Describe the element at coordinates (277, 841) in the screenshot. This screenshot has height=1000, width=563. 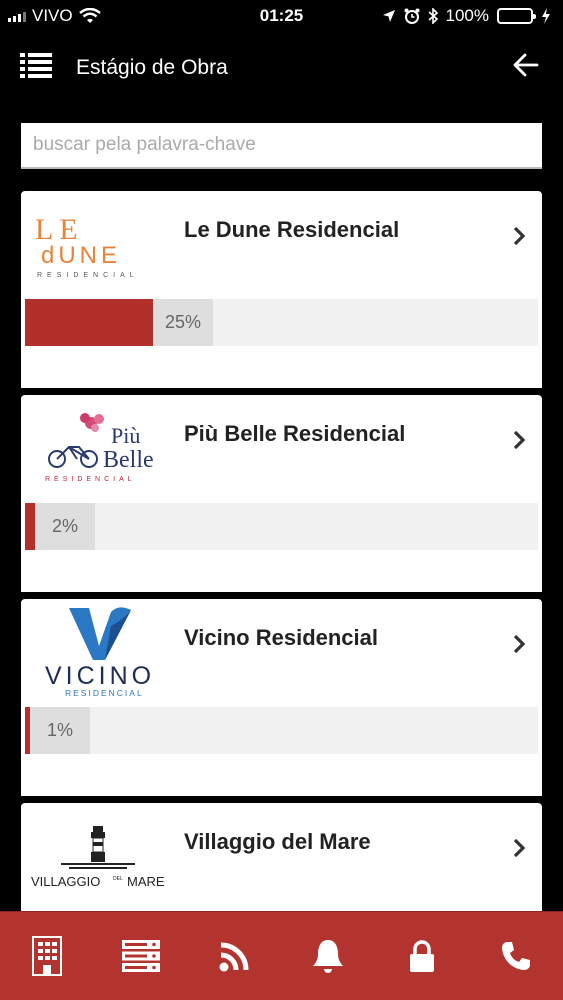
I see `item-name: Villaggio del Mare` at that location.